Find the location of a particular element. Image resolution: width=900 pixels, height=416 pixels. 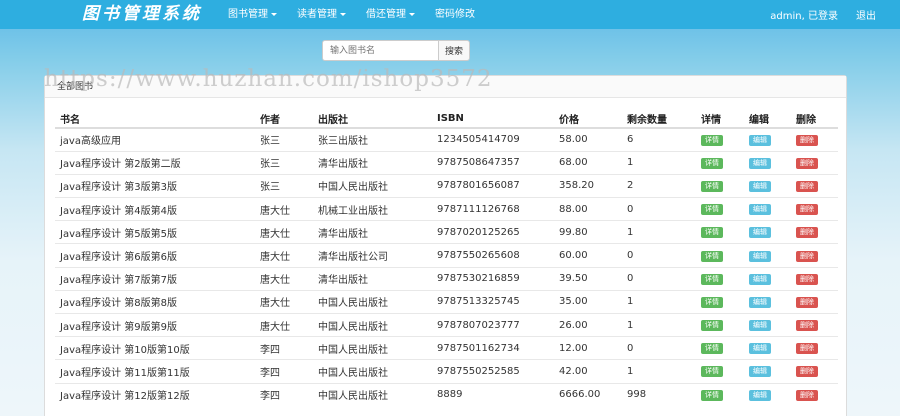

nav-borrow-management: 借还管理 is located at coordinates (390, 14).